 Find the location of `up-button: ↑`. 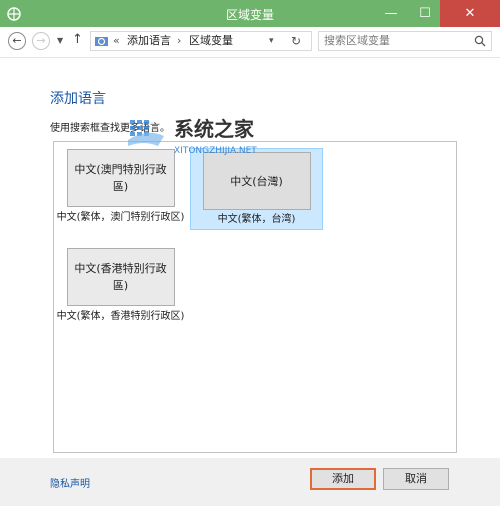

up-button: ↑ is located at coordinates (77, 39).